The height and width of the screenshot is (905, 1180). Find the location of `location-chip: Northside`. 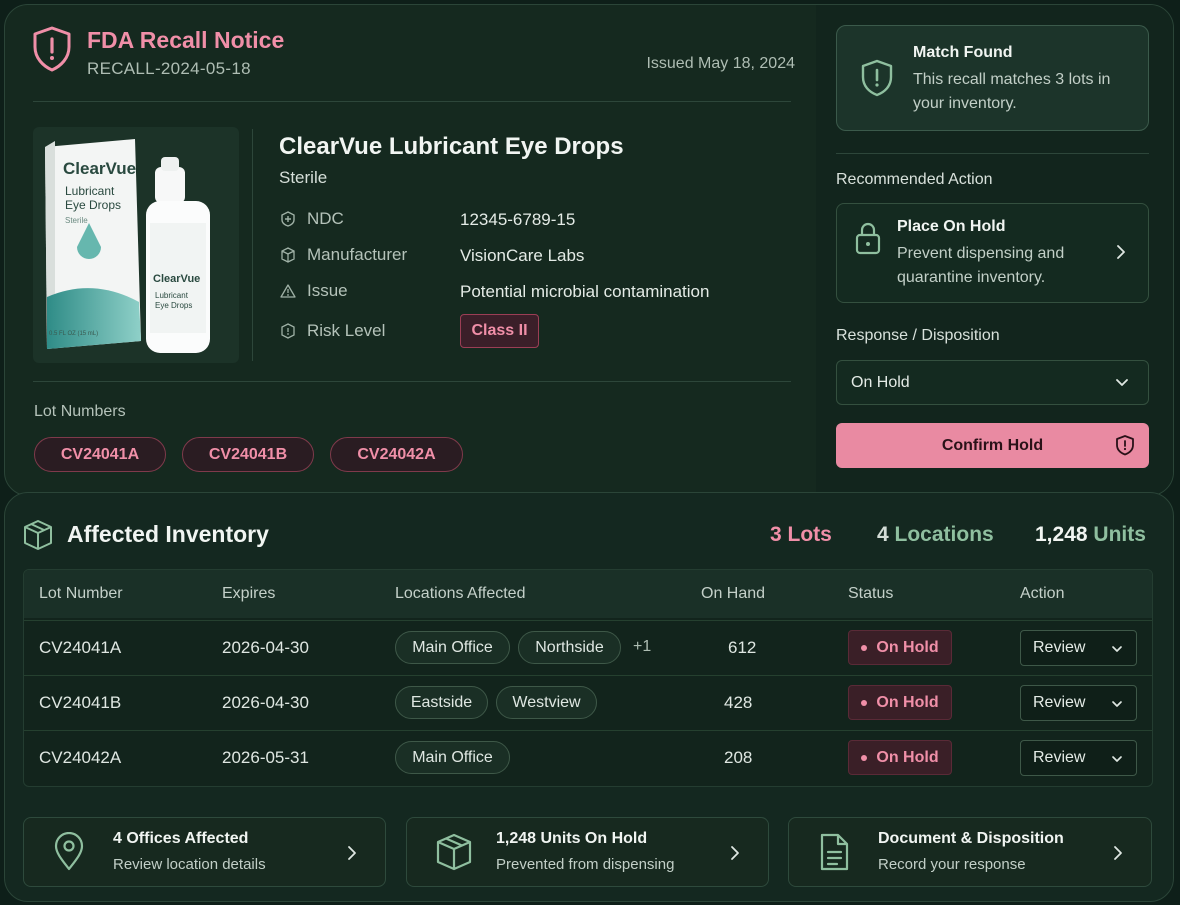

location-chip: Northside is located at coordinates (569, 647).